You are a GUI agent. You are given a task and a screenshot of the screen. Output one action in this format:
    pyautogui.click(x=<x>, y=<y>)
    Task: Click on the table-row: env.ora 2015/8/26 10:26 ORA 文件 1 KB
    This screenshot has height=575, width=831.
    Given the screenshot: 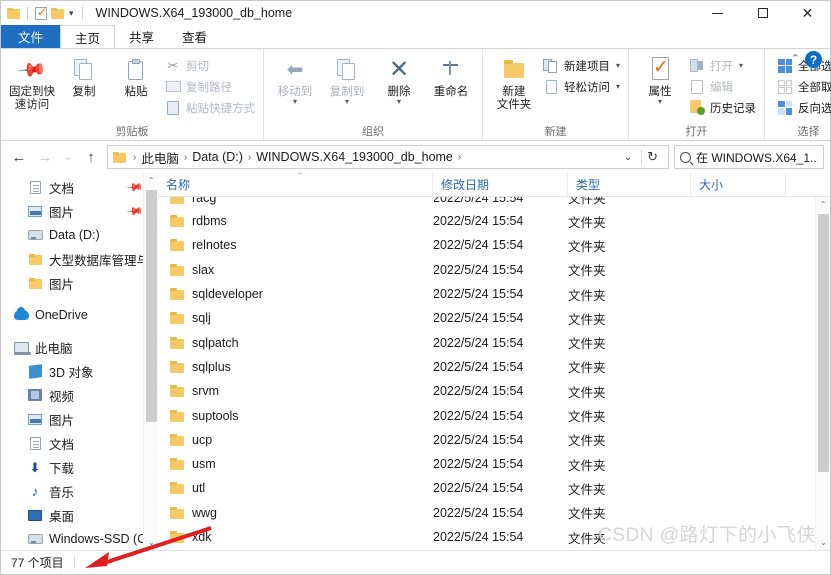 What is the action you would take?
    pyautogui.click(x=494, y=549)
    